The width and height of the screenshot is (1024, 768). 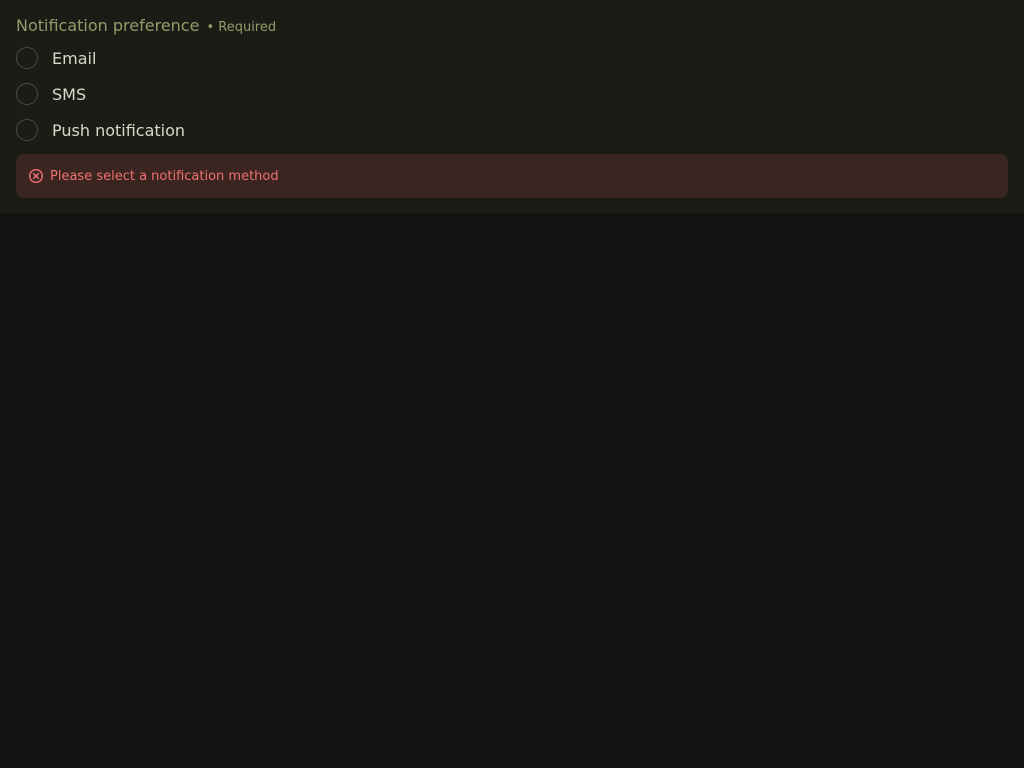 What do you see at coordinates (51, 94) in the screenshot?
I see `radio-option-sms: SMS` at bounding box center [51, 94].